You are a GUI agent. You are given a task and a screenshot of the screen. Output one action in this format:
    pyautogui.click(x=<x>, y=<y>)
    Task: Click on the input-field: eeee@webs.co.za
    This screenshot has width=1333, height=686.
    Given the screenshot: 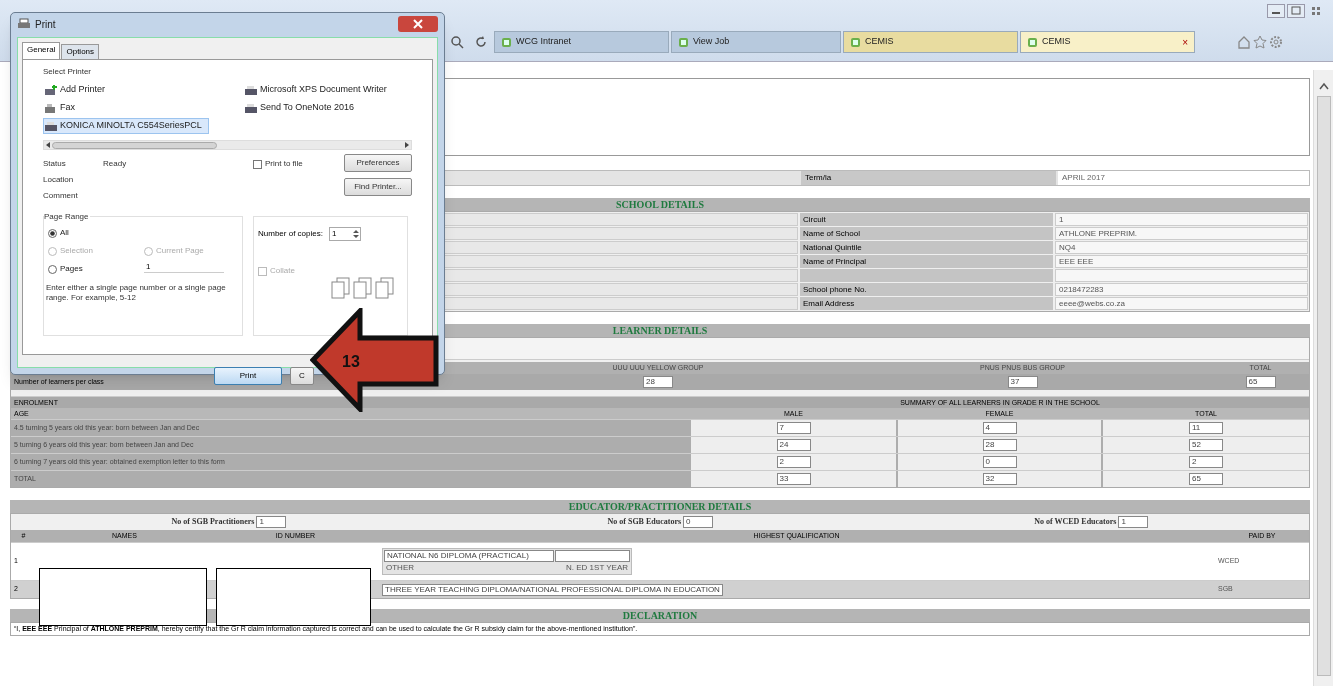 What is the action you would take?
    pyautogui.click(x=1181, y=303)
    